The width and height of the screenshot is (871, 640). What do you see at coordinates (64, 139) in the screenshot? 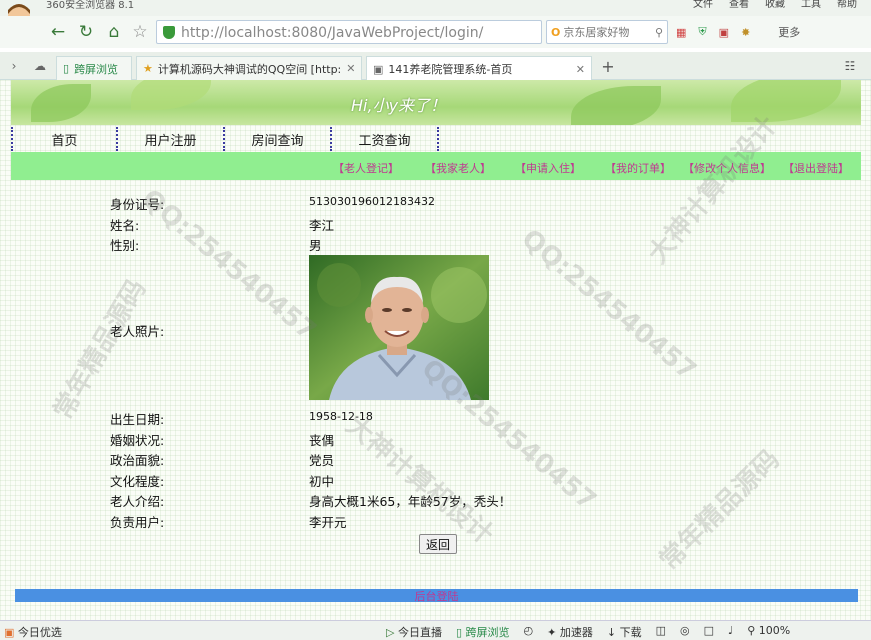
I see `nav-home: 首页` at bounding box center [64, 139].